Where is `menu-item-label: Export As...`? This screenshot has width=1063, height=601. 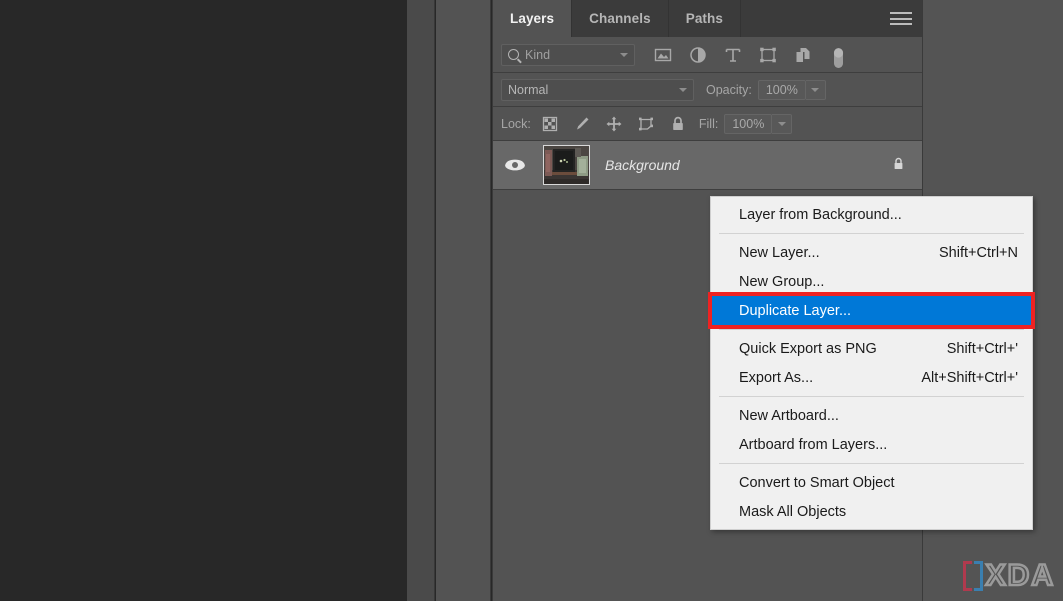
menu-item-label: Export As... is located at coordinates (776, 377).